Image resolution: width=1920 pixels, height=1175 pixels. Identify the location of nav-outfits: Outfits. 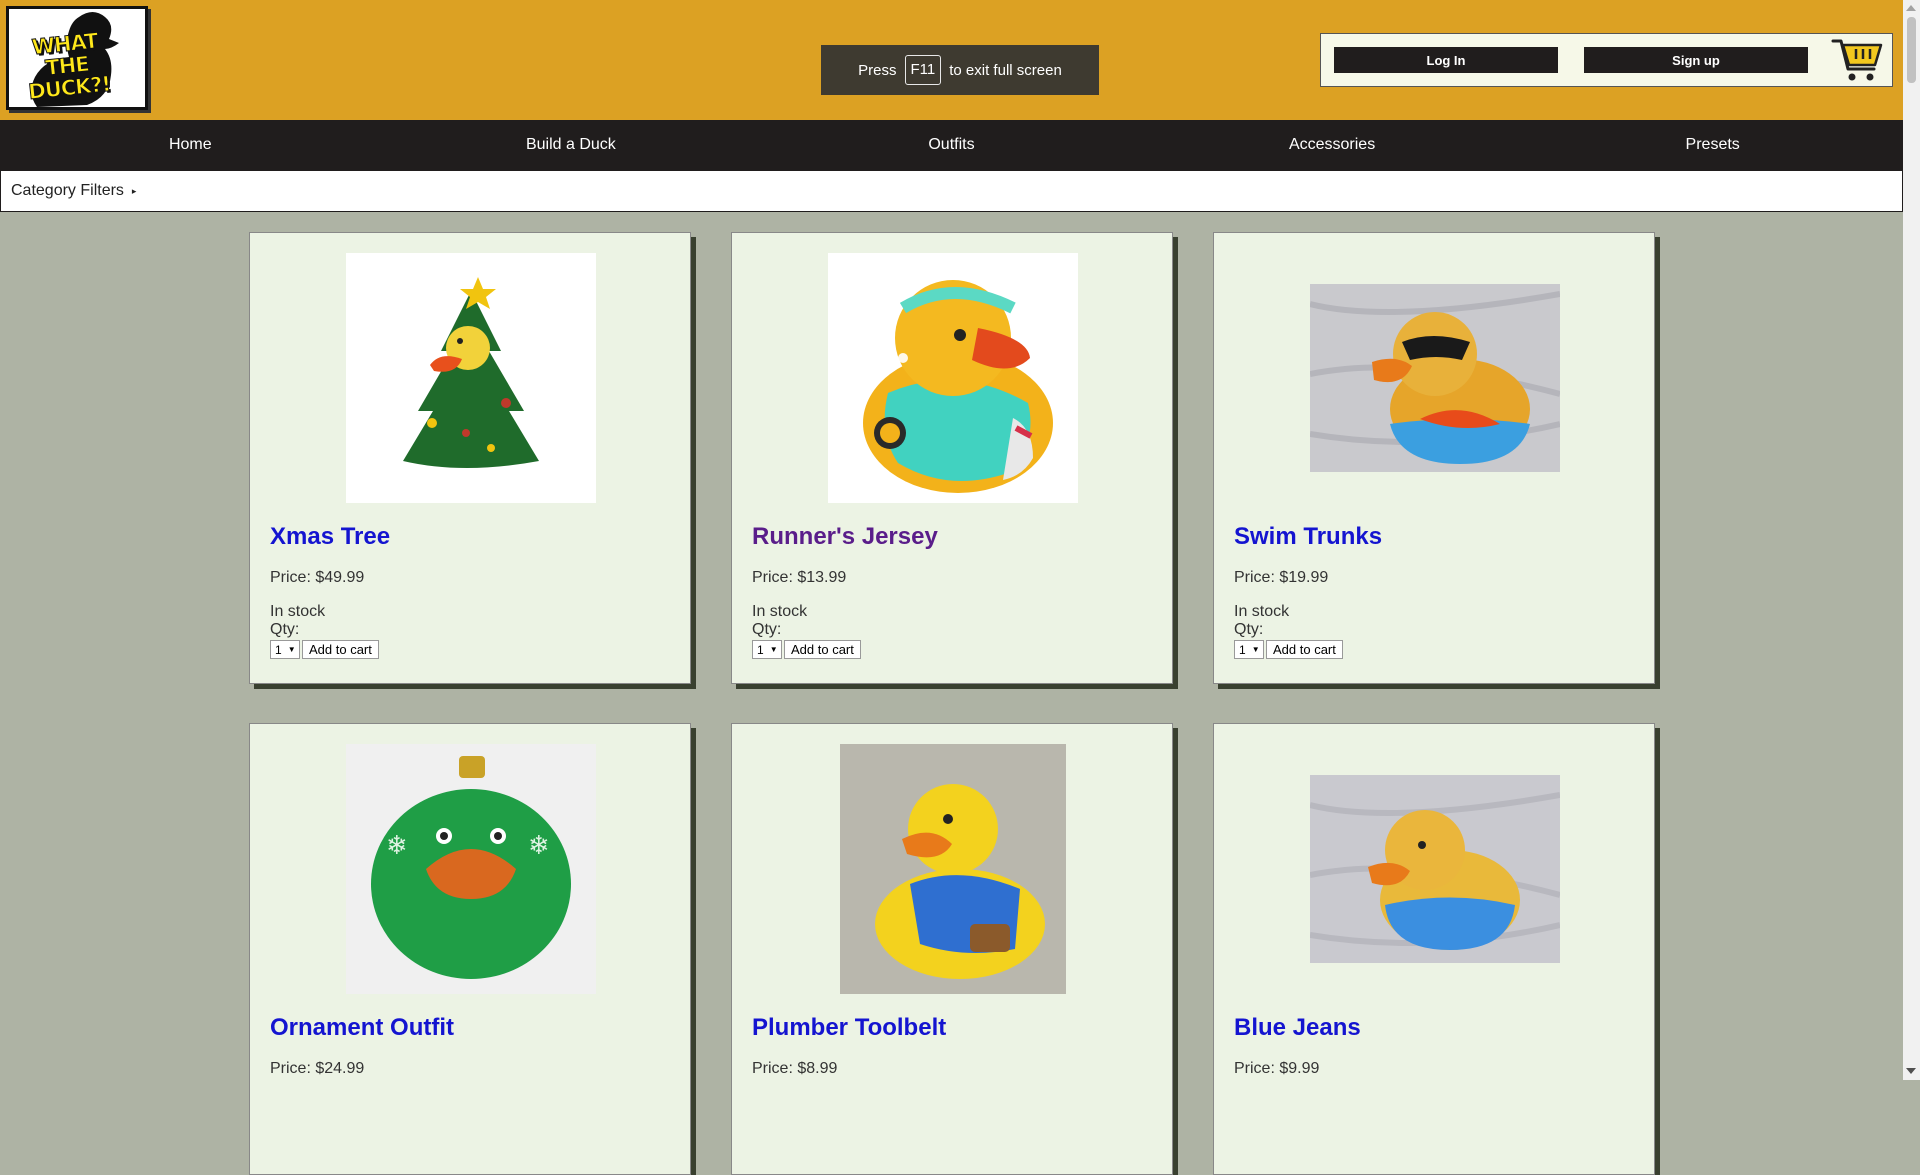
(951, 145).